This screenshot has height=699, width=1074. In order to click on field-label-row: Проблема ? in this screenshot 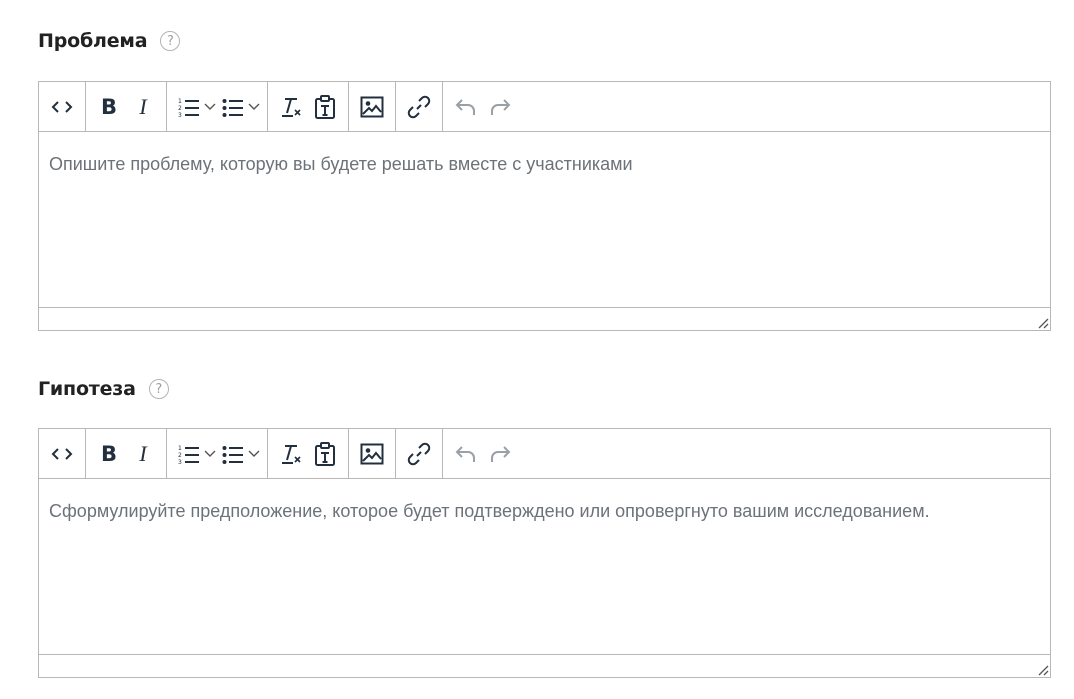, I will do `click(544, 41)`.